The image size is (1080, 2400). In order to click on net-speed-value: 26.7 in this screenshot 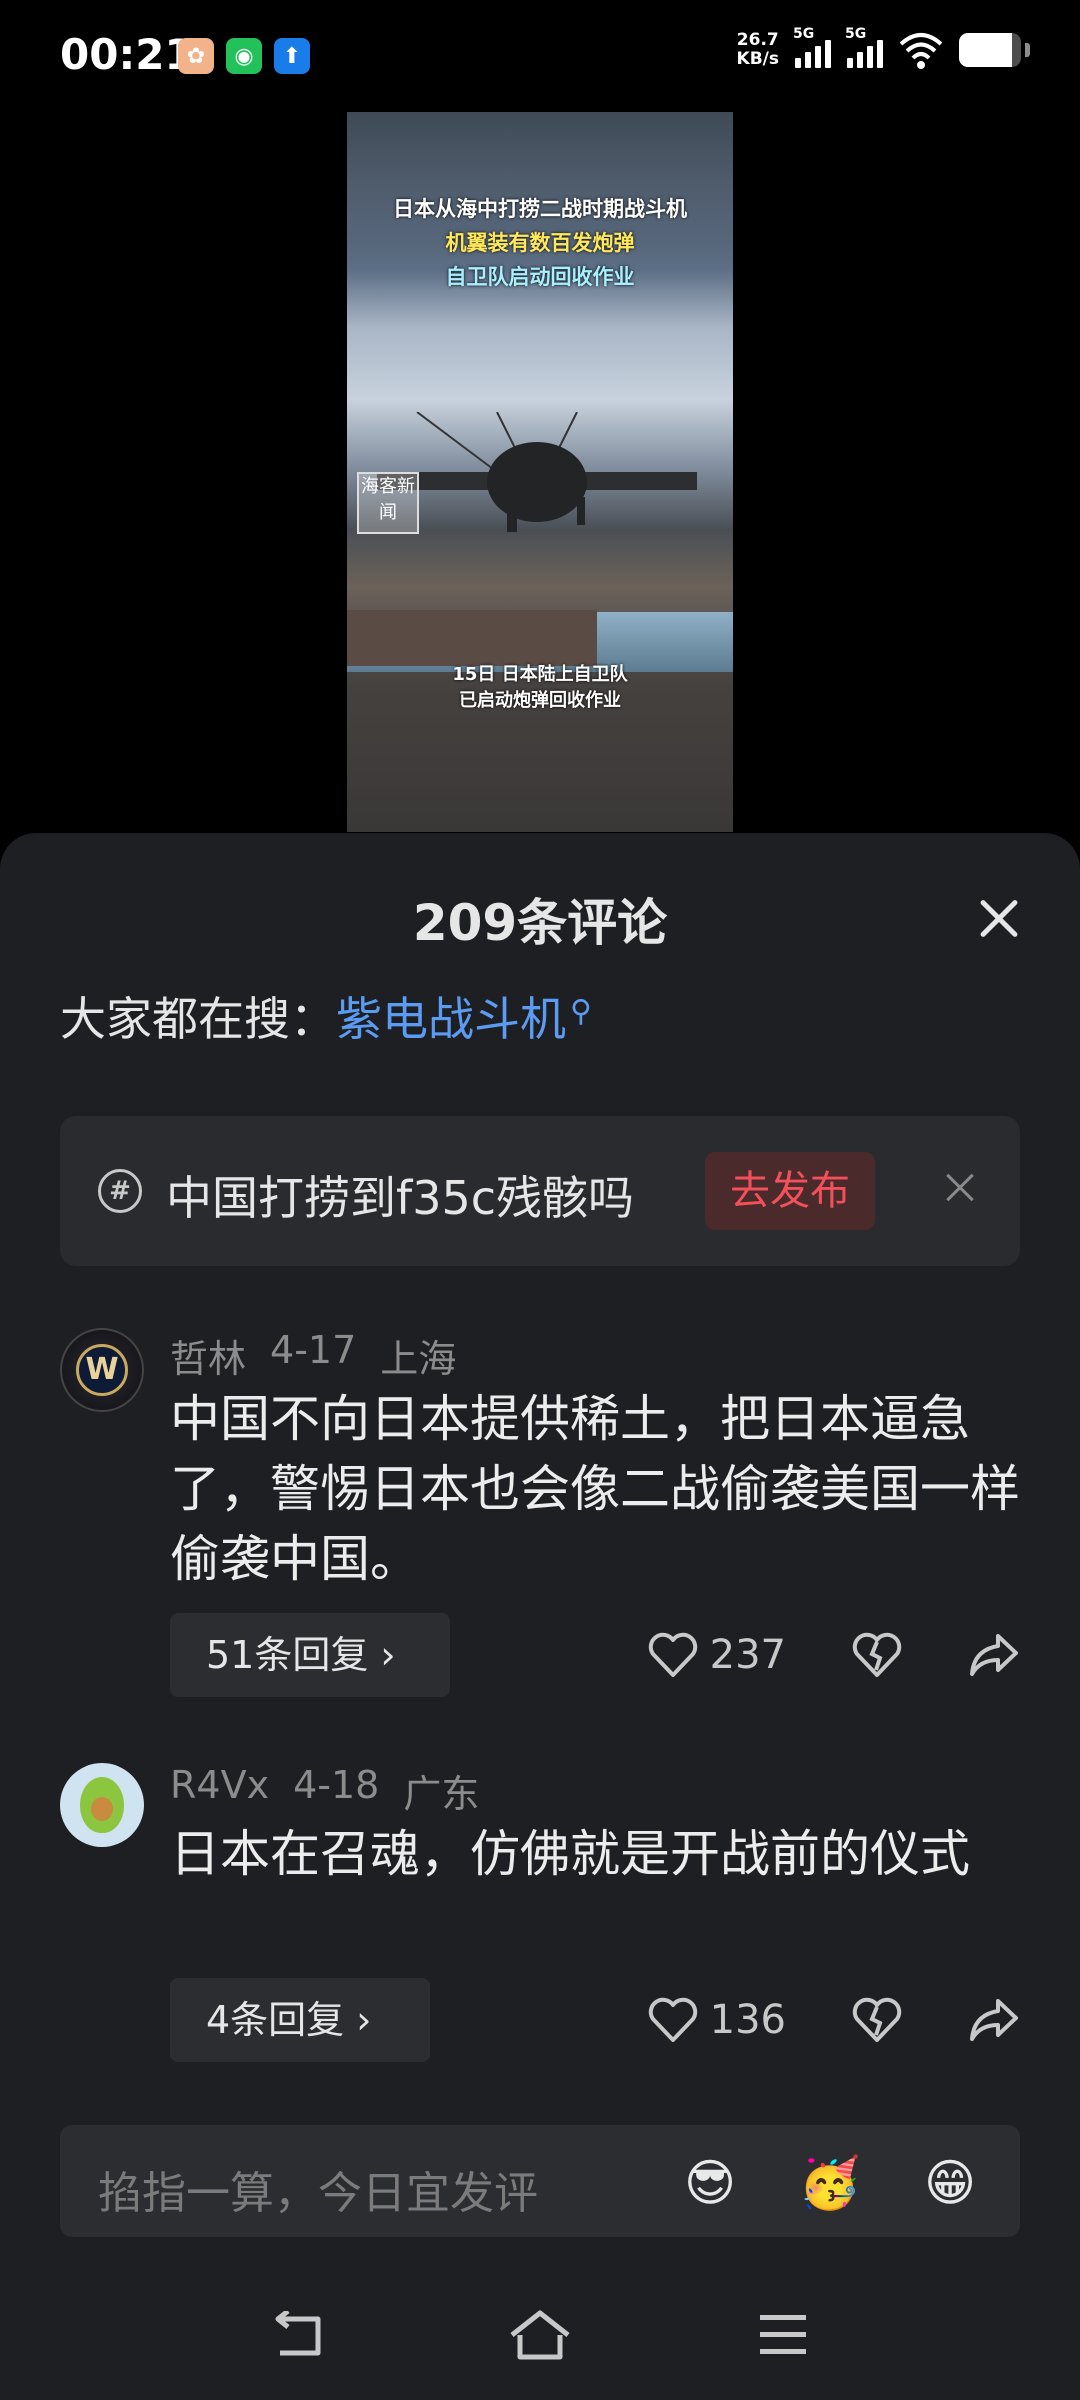, I will do `click(757, 40)`.